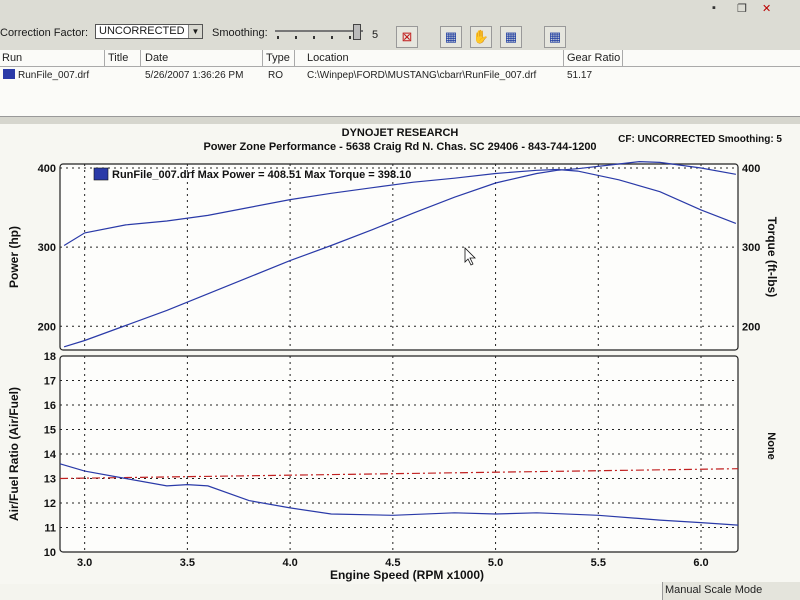 The height and width of the screenshot is (600, 800). Describe the element at coordinates (50, 382) in the screenshot. I see `y-tick-label-afr: 17` at that location.